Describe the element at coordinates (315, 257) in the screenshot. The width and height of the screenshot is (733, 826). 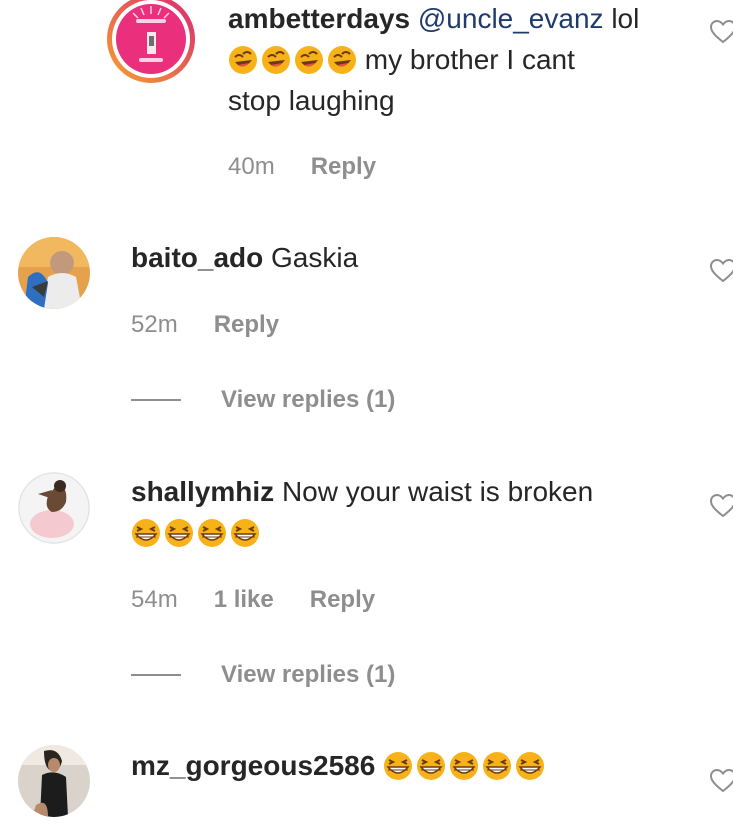
I see `comment-body: Gaskia` at that location.